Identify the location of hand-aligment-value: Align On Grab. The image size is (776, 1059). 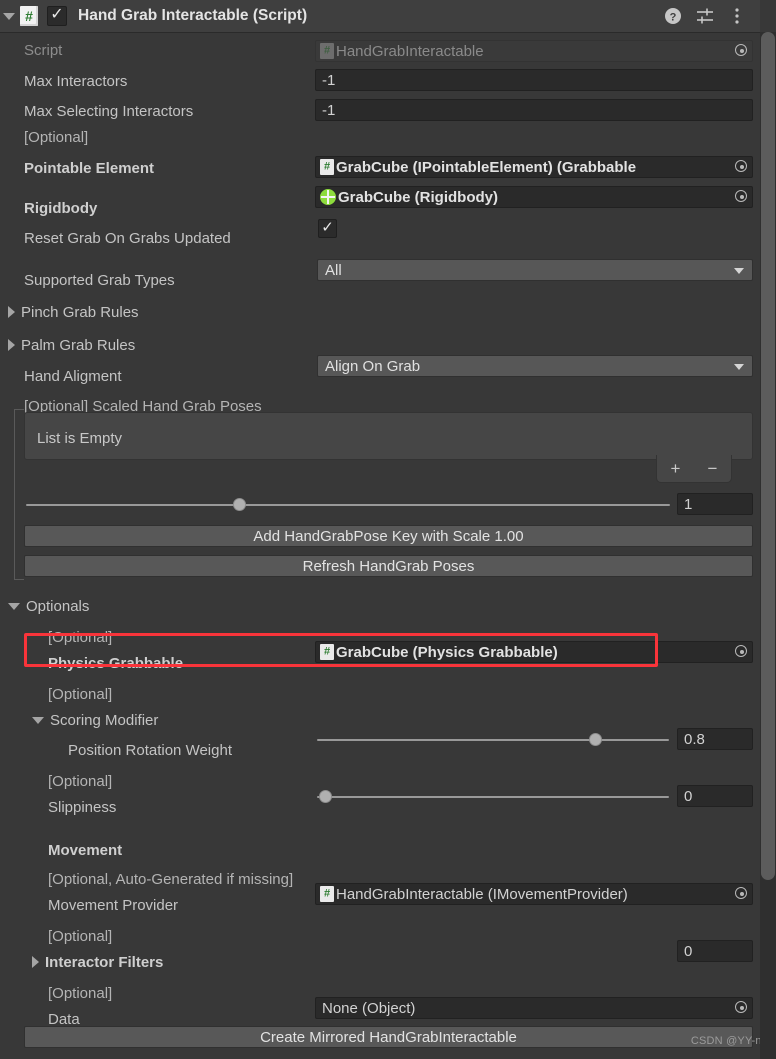
(373, 366).